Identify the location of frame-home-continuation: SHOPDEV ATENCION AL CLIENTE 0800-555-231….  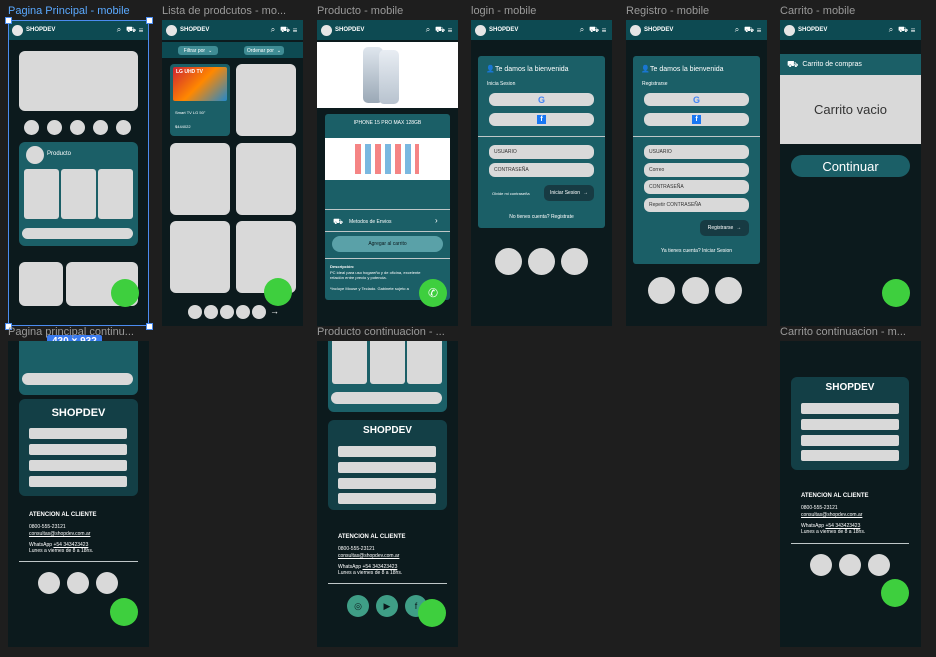
(78, 494).